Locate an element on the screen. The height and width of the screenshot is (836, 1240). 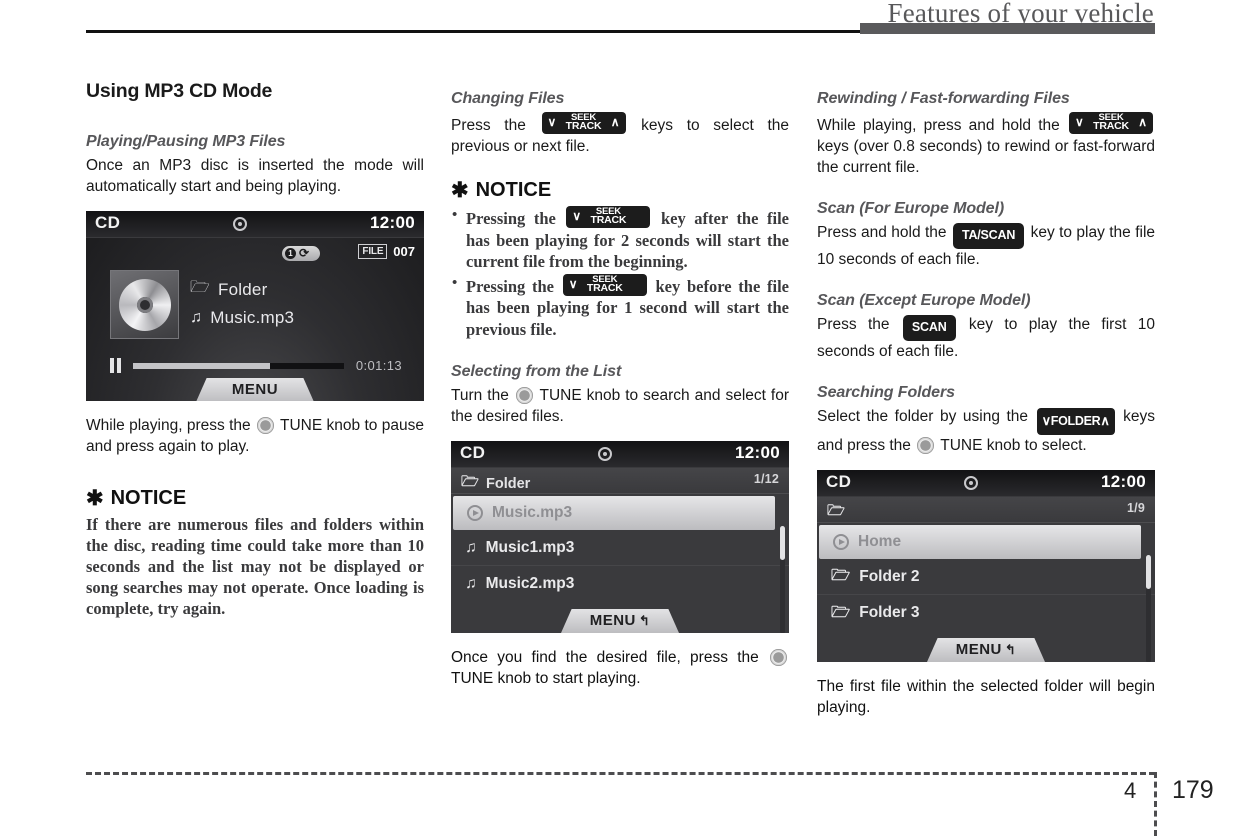
folder-icon-file-list: 🗁 is located at coordinates (470, 482).